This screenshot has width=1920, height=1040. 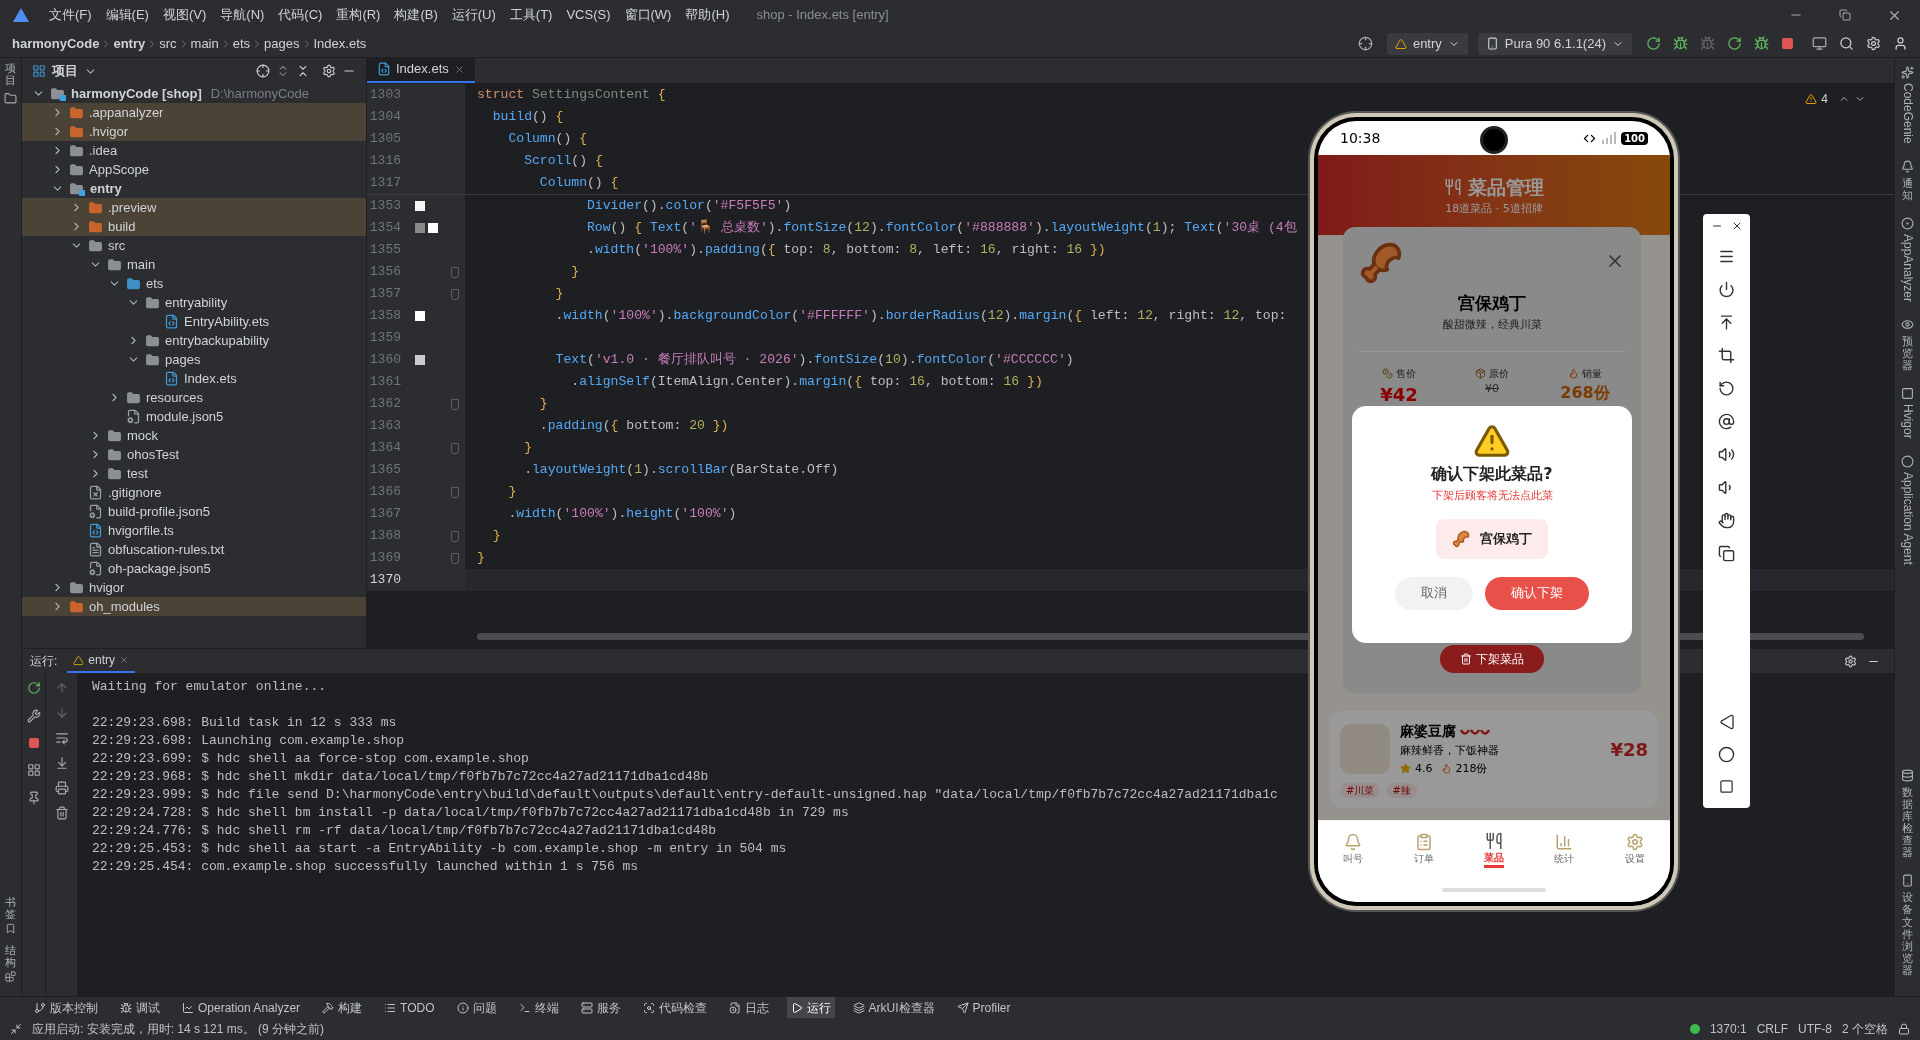 I want to click on tool-tab: ArkUI检查器, so click(x=893, y=1007).